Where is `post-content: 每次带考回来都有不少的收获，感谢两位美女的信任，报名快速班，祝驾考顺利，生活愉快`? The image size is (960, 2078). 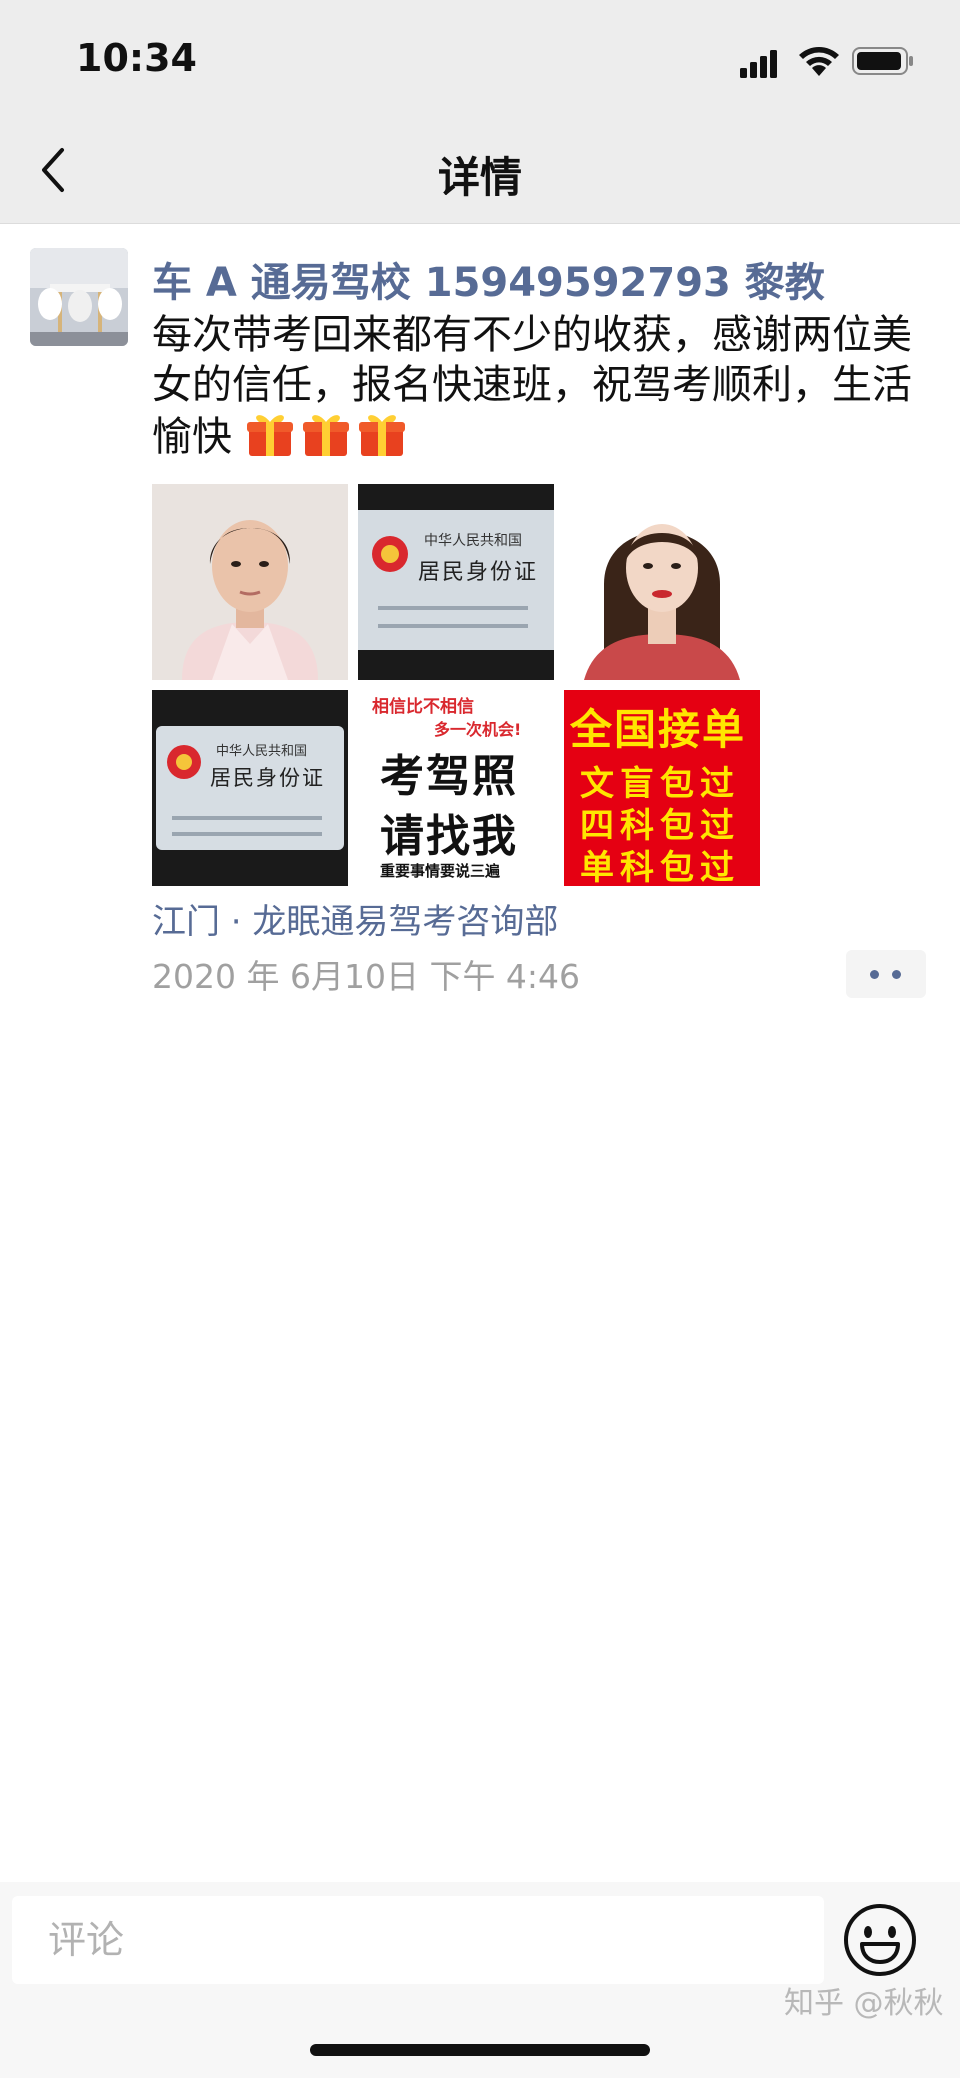 post-content: 每次带考回来都有不少的收获，感谢两位美女的信任，报名快速班，祝驾考顺利，生活愉快 is located at coordinates (542, 386).